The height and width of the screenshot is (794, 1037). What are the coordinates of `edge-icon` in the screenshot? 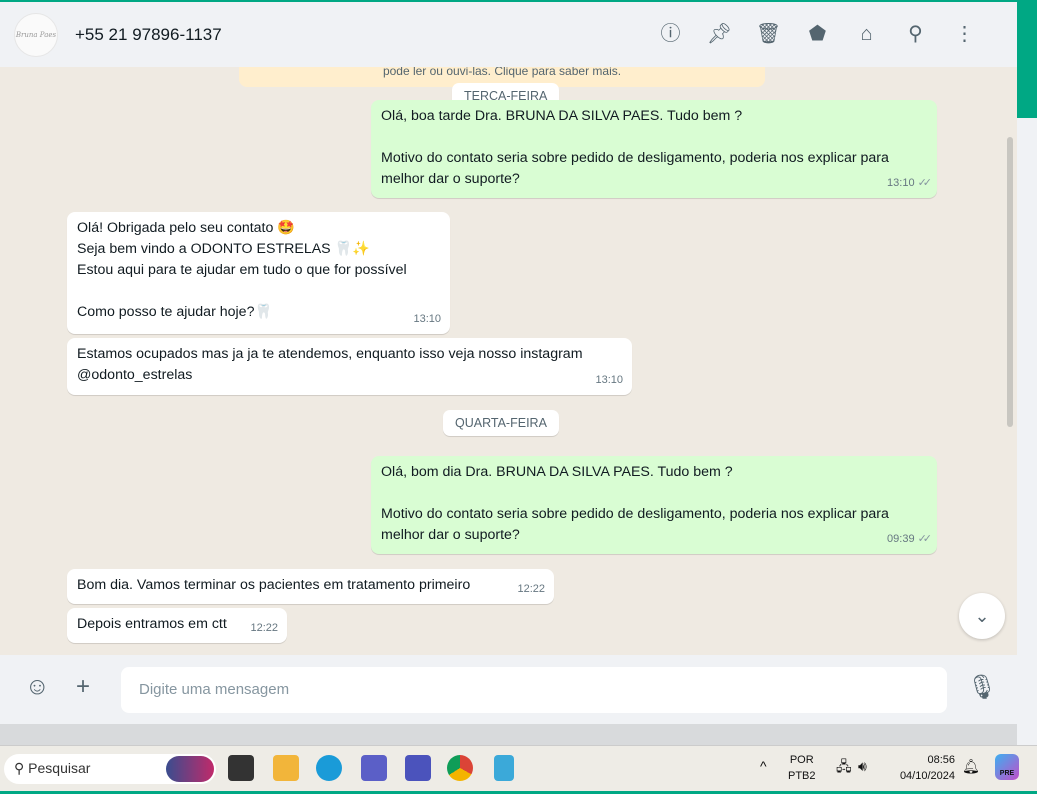 It's located at (329, 768).